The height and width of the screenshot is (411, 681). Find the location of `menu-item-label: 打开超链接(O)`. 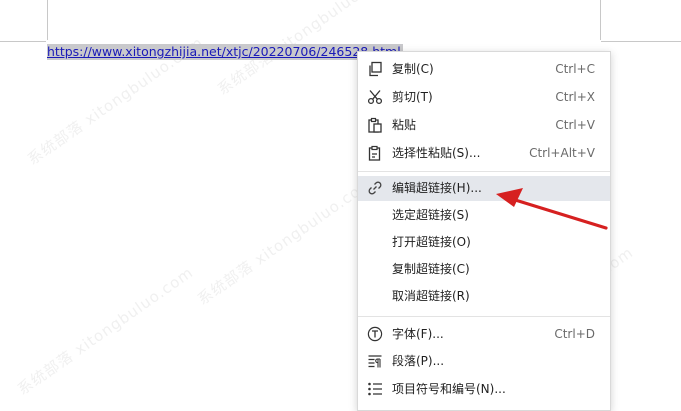

menu-item-label: 打开超链接(O) is located at coordinates (431, 242).